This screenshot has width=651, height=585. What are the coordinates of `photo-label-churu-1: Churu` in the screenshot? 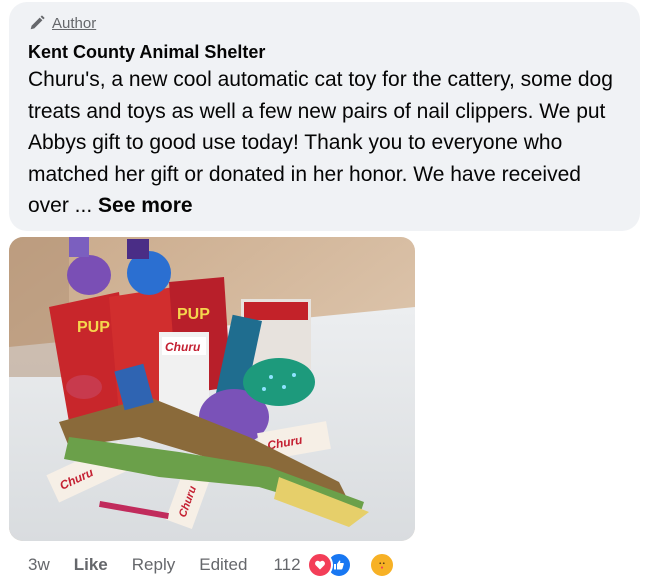 It's located at (183, 347).